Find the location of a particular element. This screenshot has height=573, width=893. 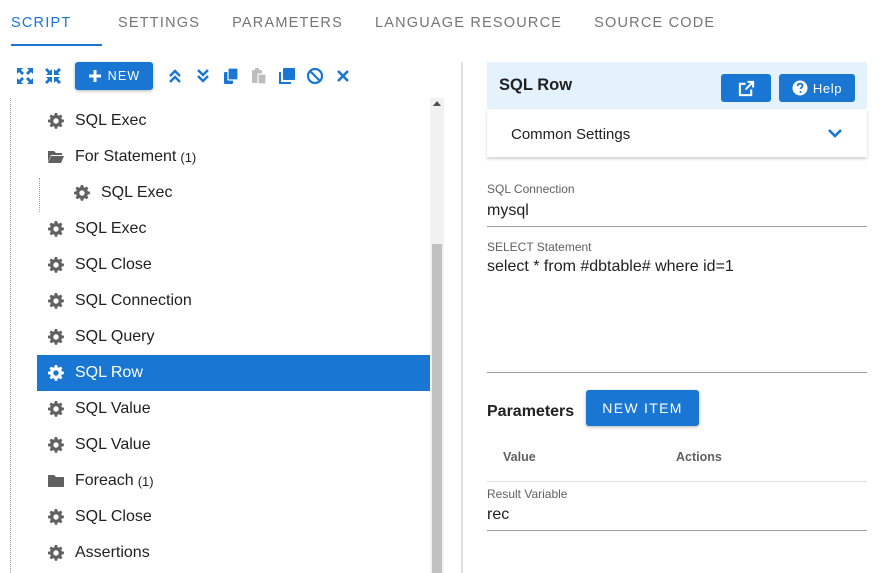

folder-open-icon is located at coordinates (56, 157).